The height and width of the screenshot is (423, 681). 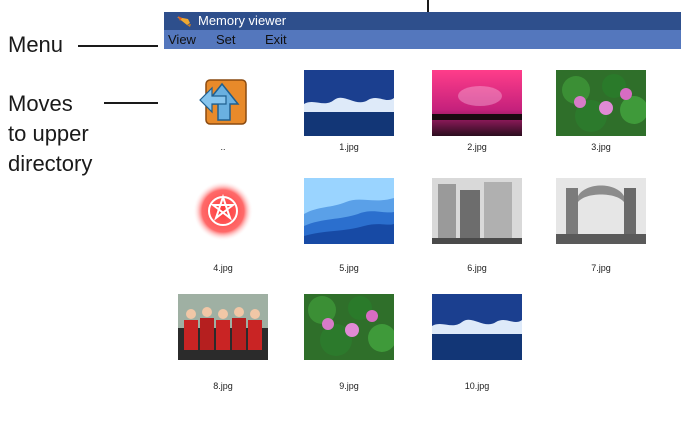 What do you see at coordinates (182, 39) in the screenshot?
I see `menu-view: View` at bounding box center [182, 39].